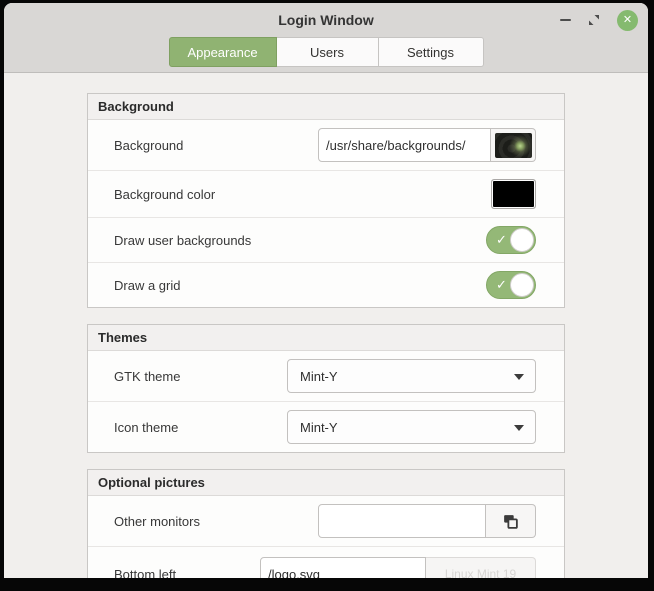  I want to click on background-preview-button, so click(513, 145).